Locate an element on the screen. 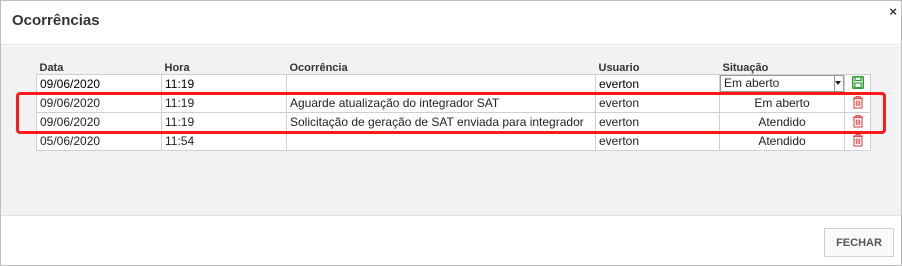 The image size is (902, 266). header-hora: Hora is located at coordinates (177, 67).